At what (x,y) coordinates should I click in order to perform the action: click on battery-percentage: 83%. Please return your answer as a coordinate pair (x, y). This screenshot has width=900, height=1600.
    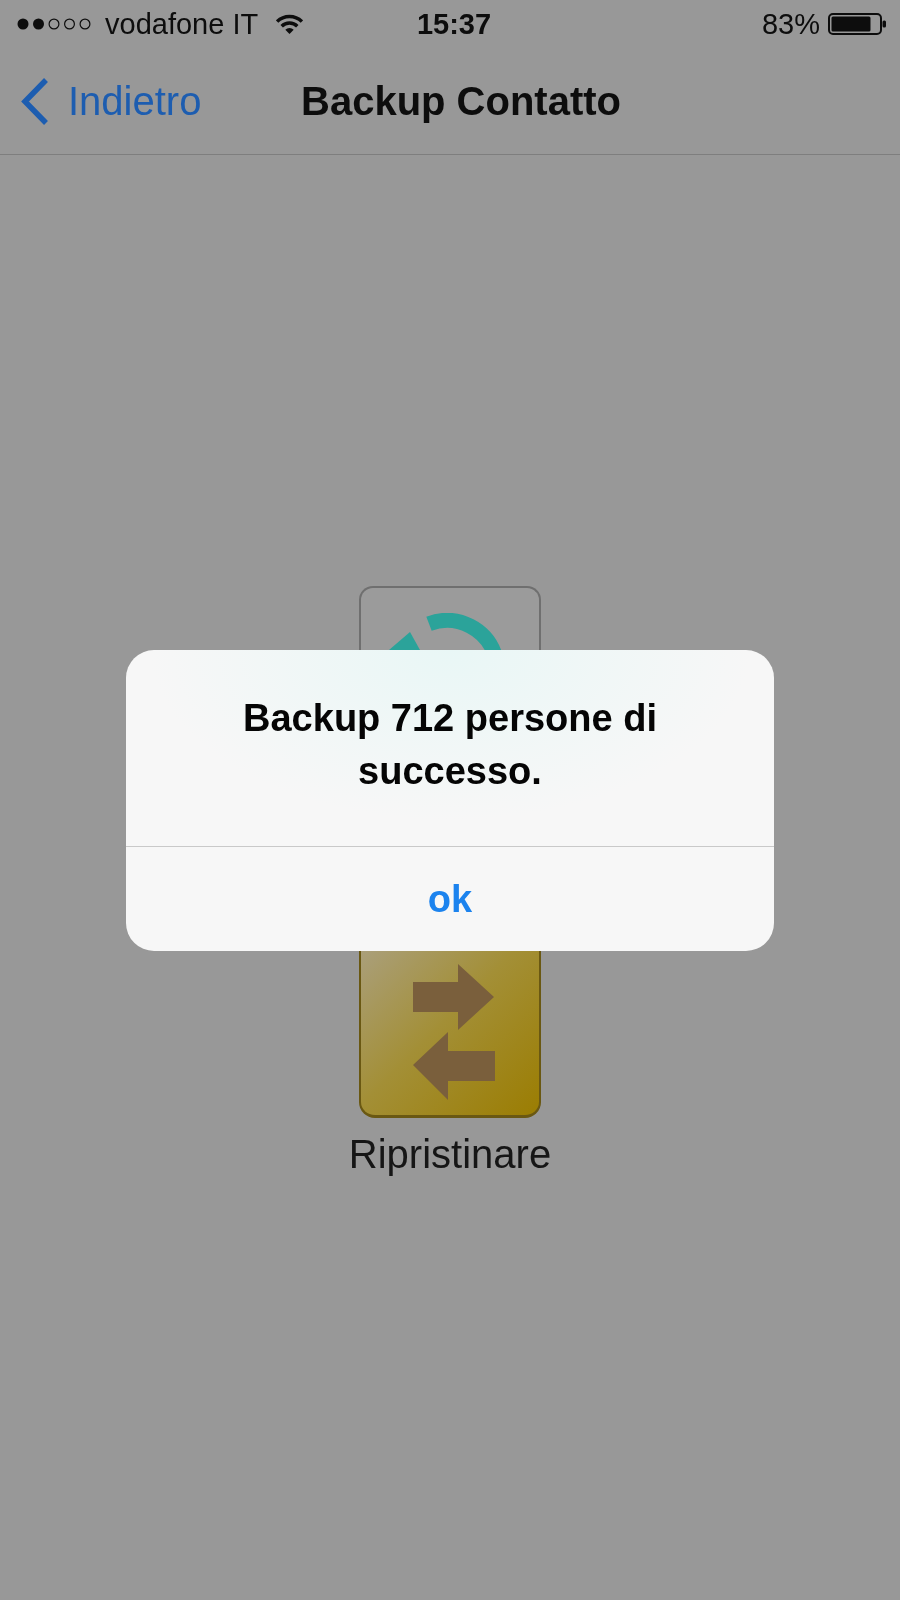
    Looking at the image, I should click on (790, 24).